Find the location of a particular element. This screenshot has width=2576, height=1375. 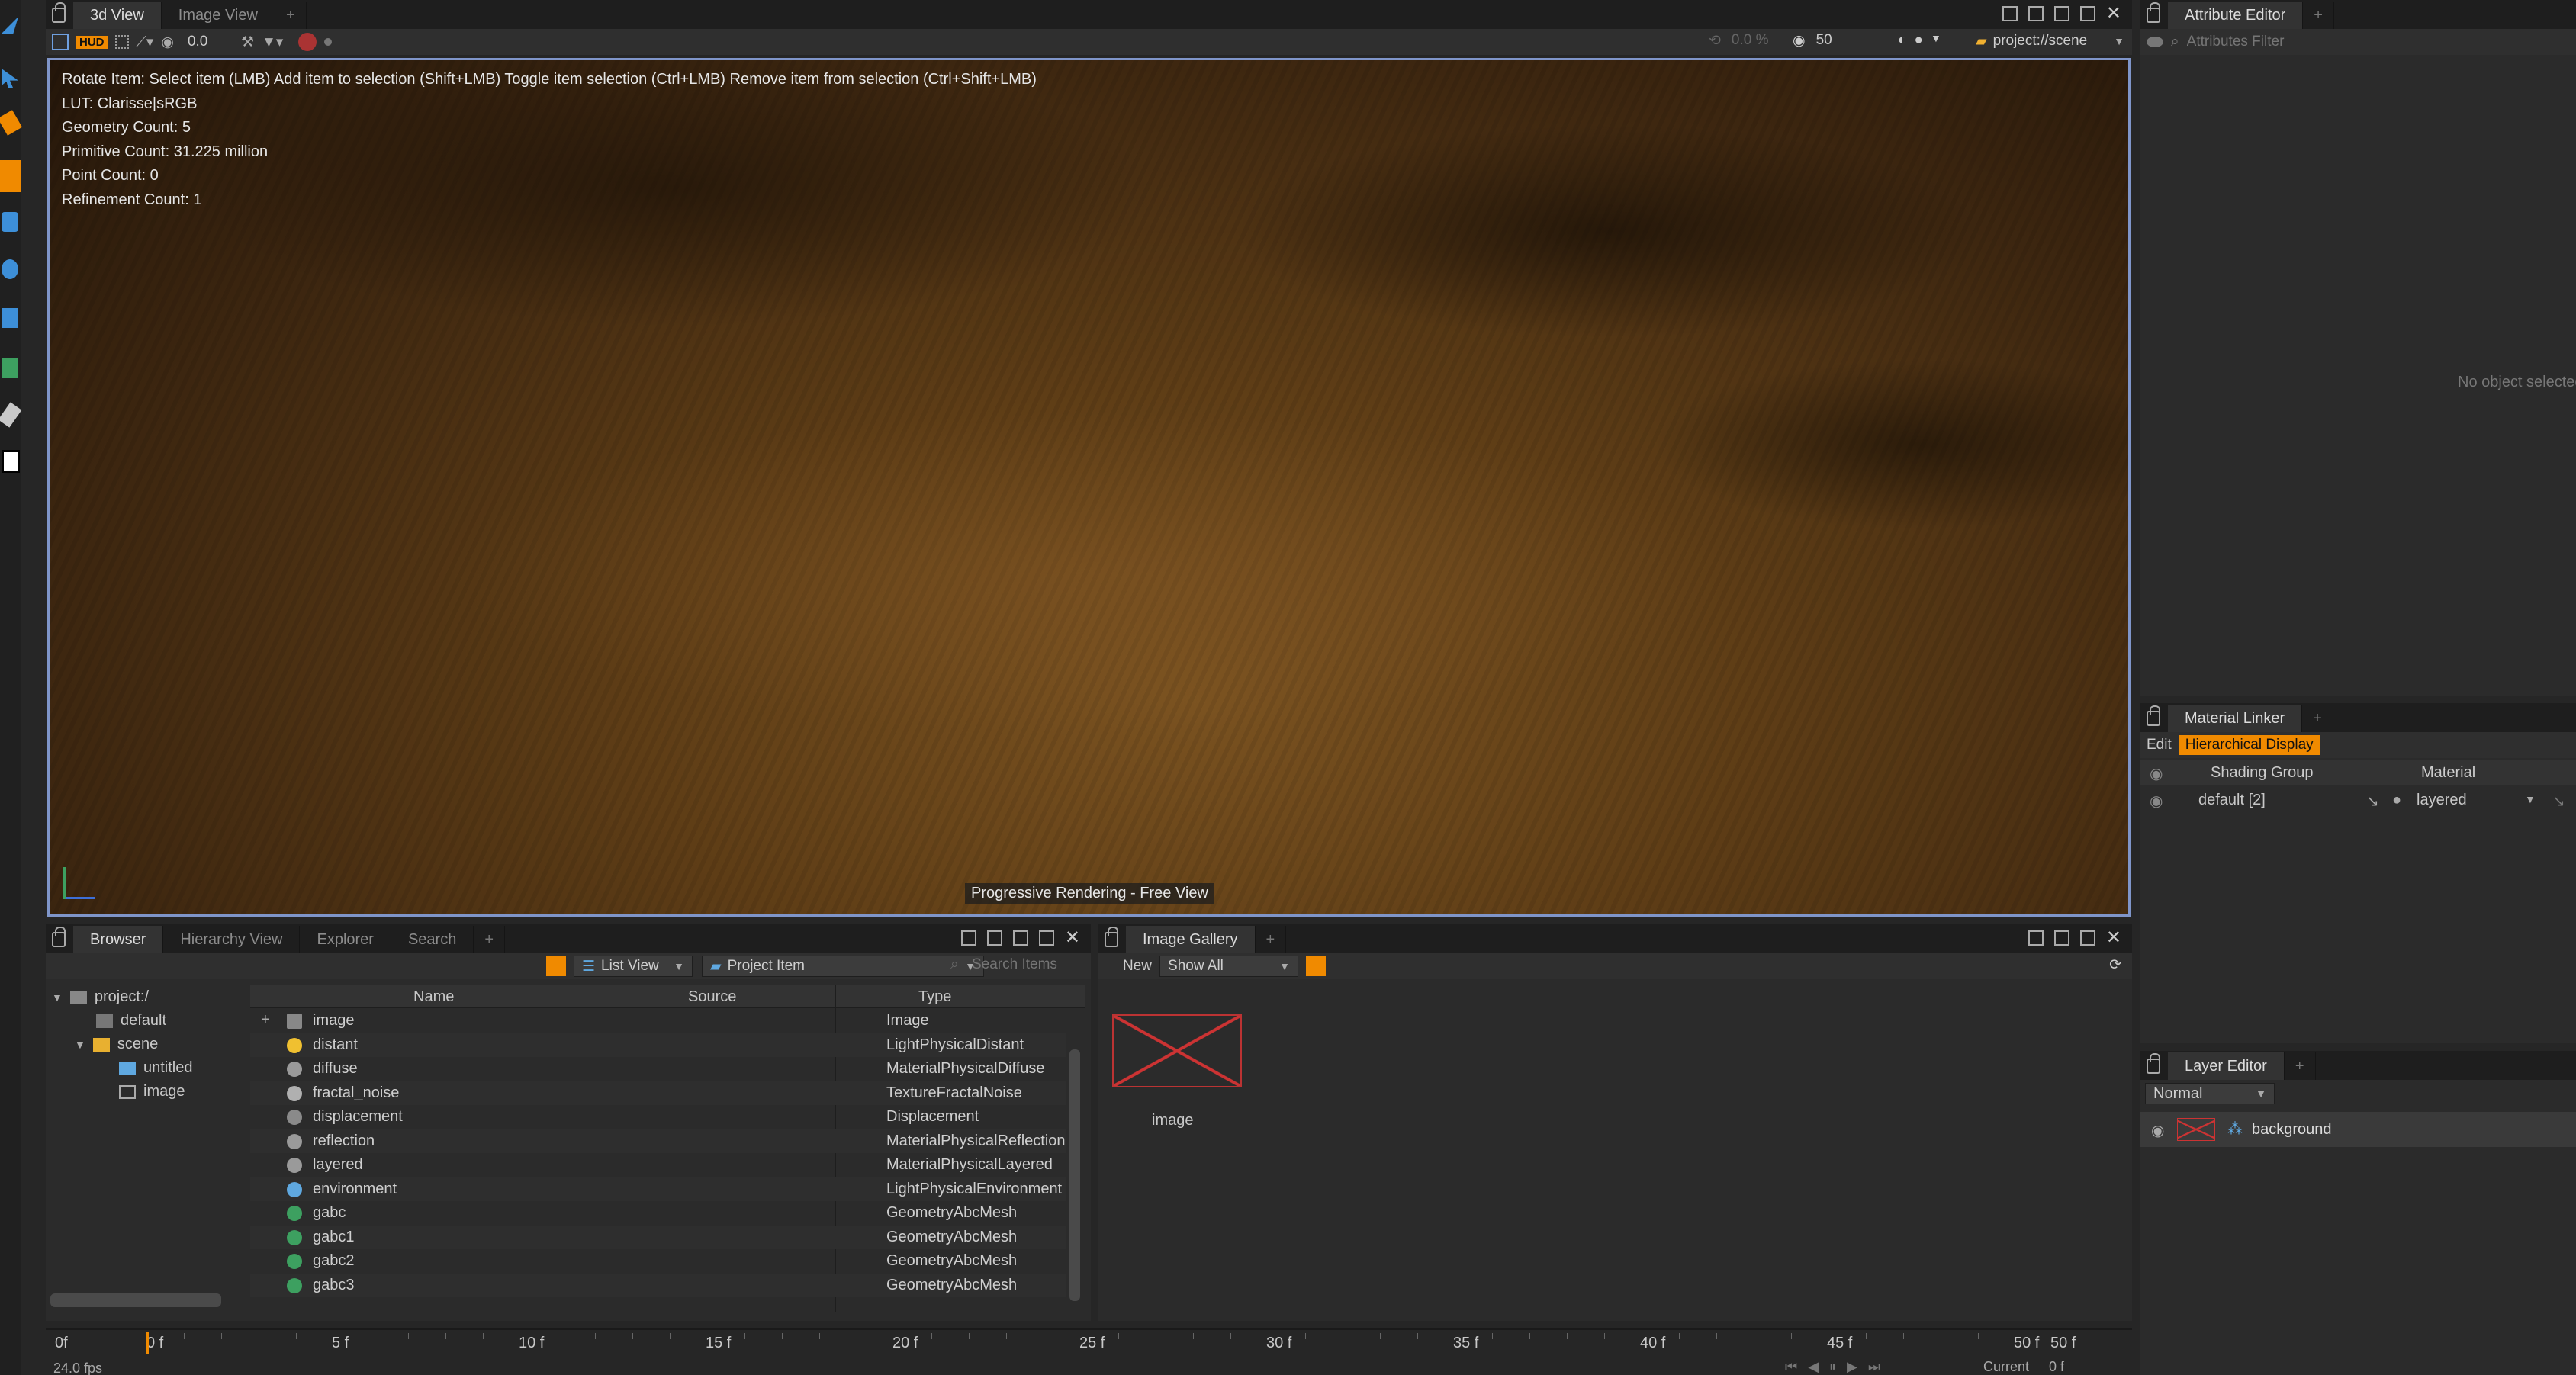

tab-image-view: Image View is located at coordinates (218, 15).